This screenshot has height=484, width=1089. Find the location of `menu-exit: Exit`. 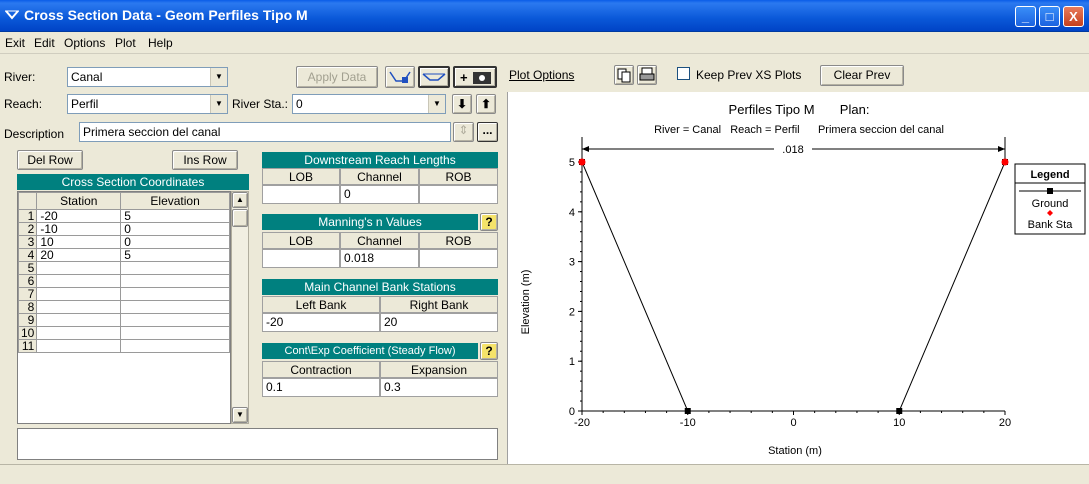

menu-exit: Exit is located at coordinates (15, 43).